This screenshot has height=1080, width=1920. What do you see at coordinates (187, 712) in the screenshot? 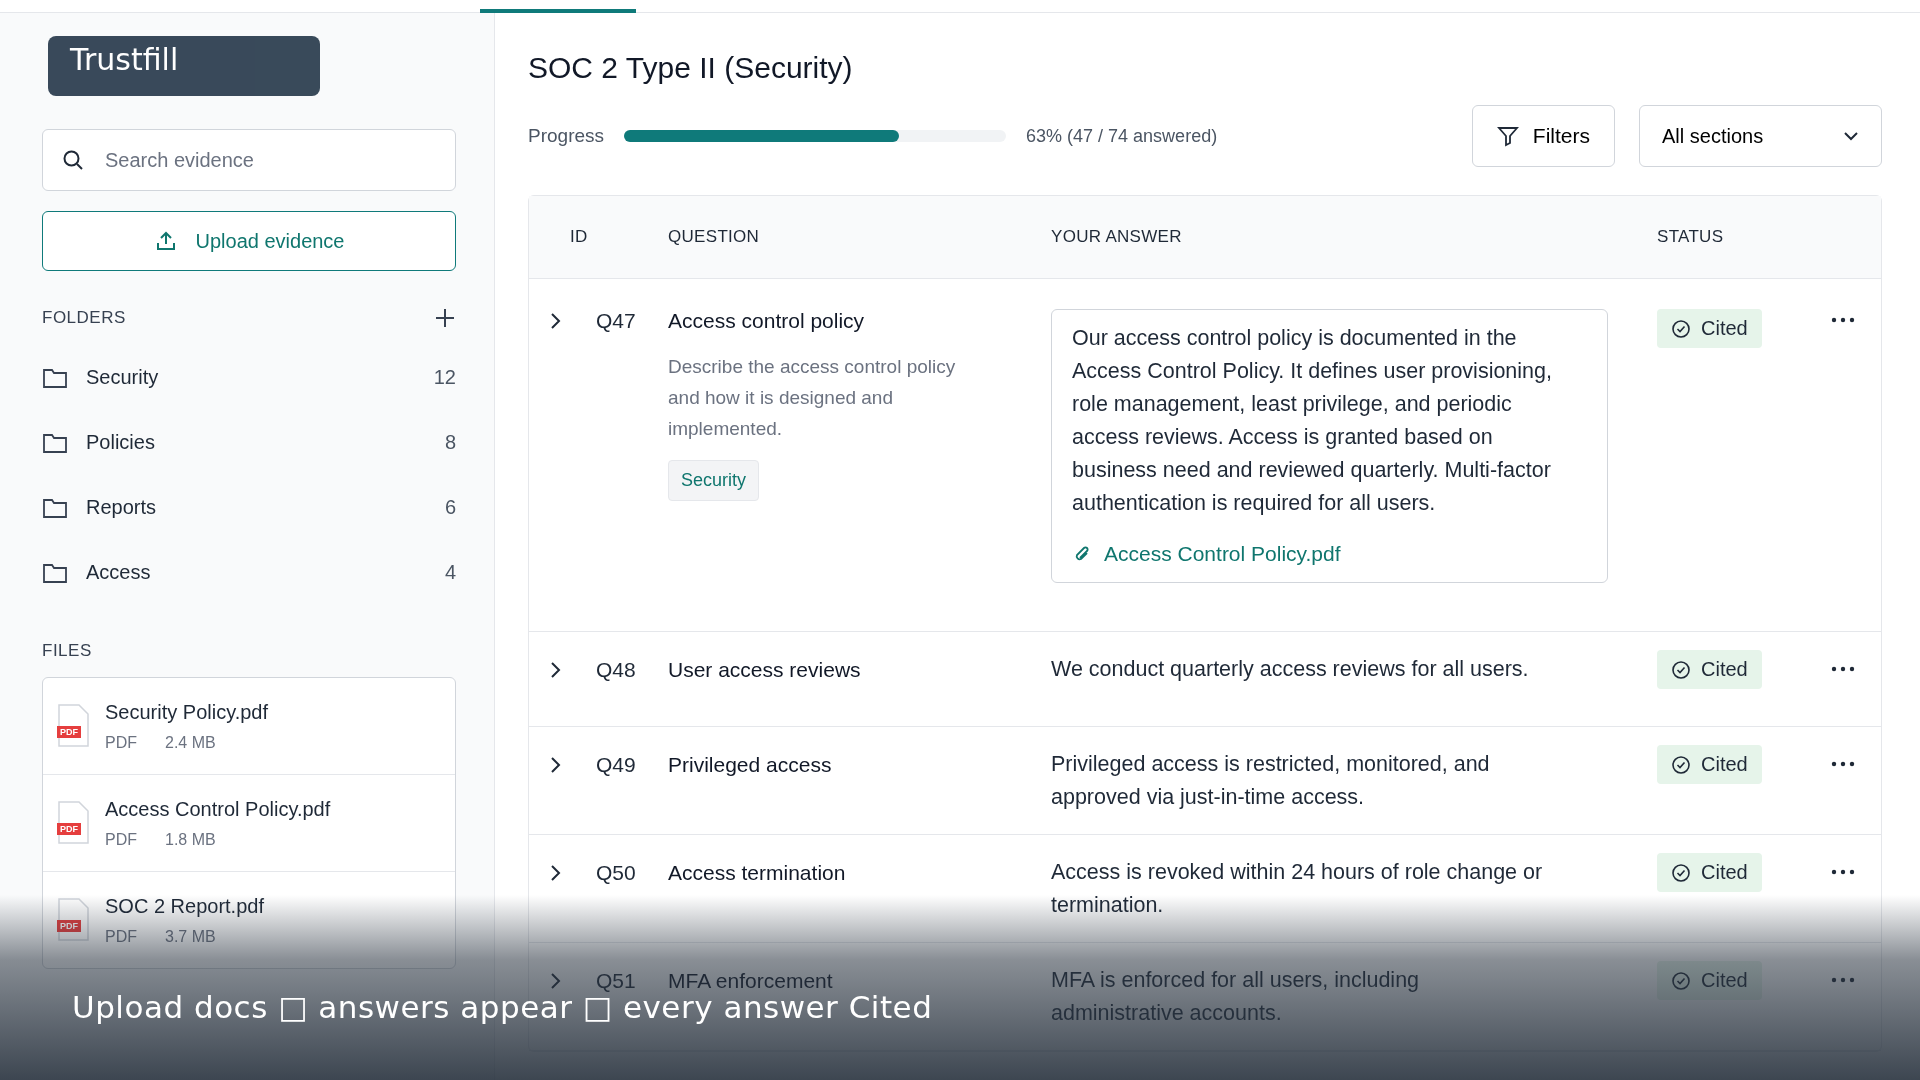
I see `file-name: Security Policy.pdf` at bounding box center [187, 712].